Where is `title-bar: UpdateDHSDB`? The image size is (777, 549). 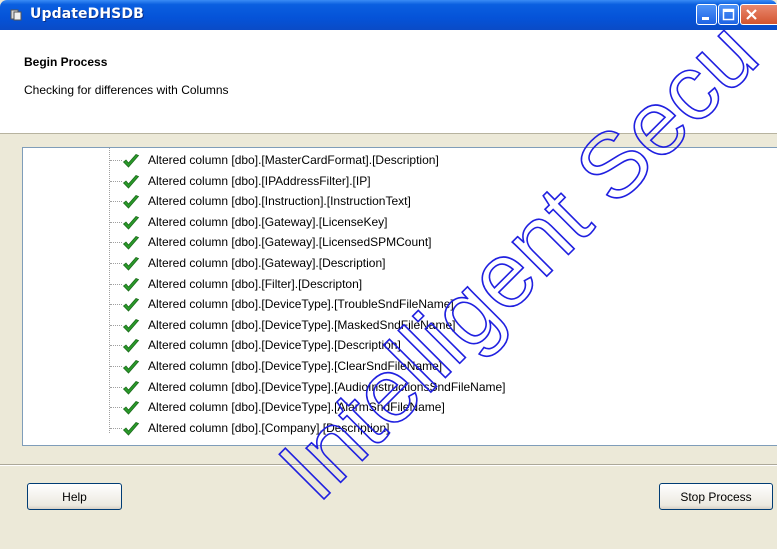
title-bar: UpdateDHSDB is located at coordinates (388, 15).